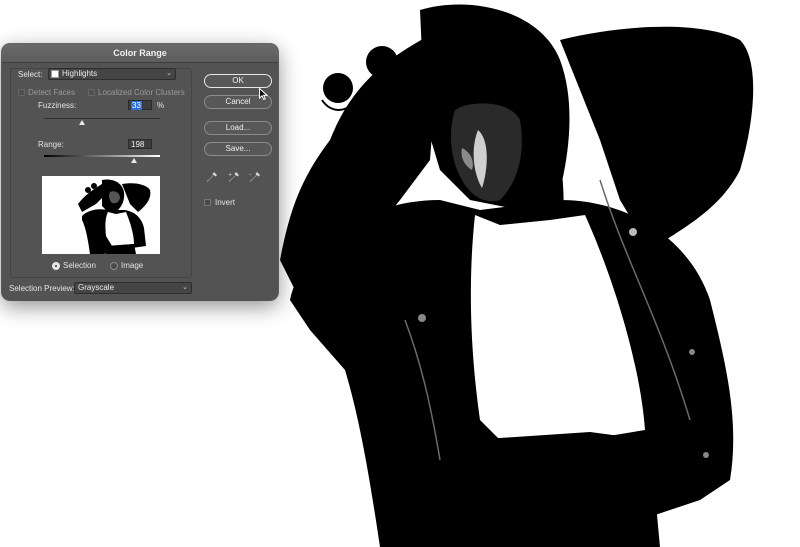 The image size is (800, 547). Describe the element at coordinates (133, 288) in the screenshot. I see `selection-preview-dropdown: Grayscale ⌄` at that location.